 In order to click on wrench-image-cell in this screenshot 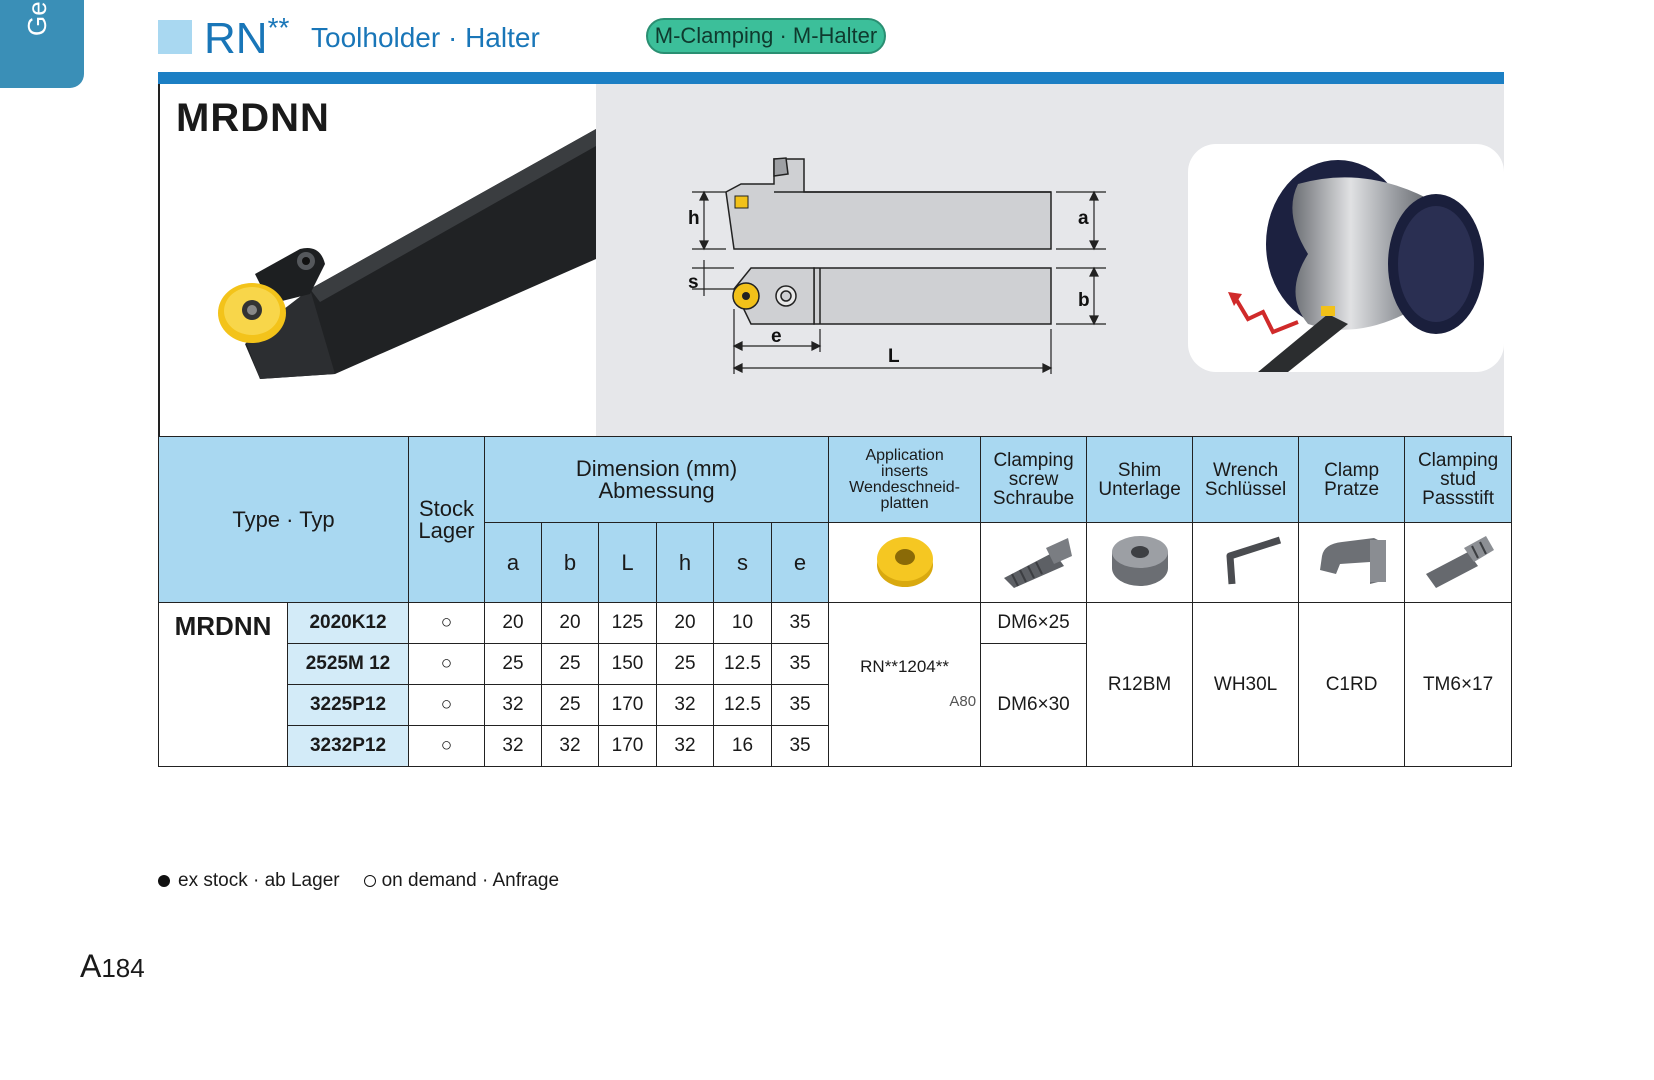, I will do `click(1246, 562)`.